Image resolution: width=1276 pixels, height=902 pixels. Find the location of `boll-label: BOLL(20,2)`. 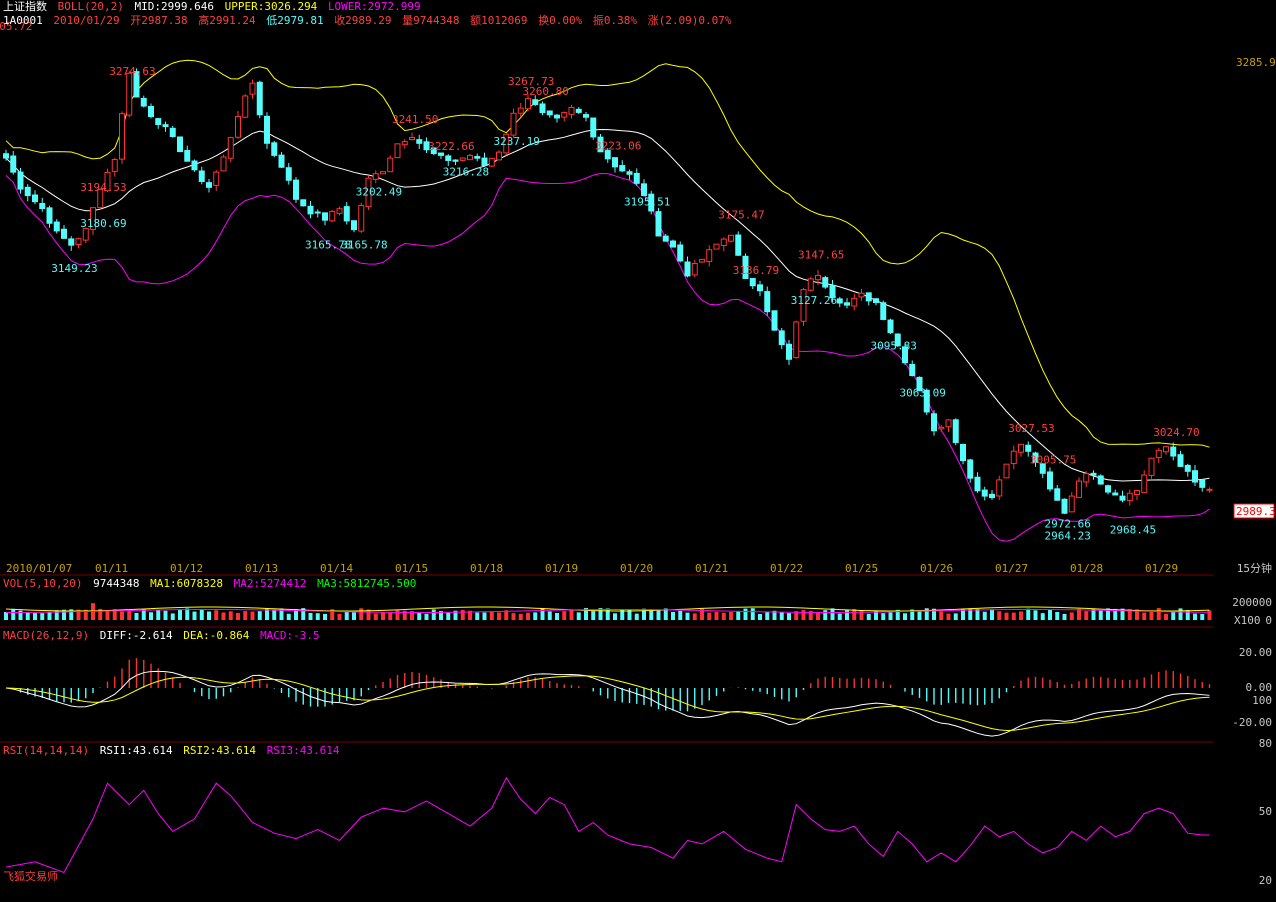

boll-label: BOLL(20,2) is located at coordinates (91, 6).